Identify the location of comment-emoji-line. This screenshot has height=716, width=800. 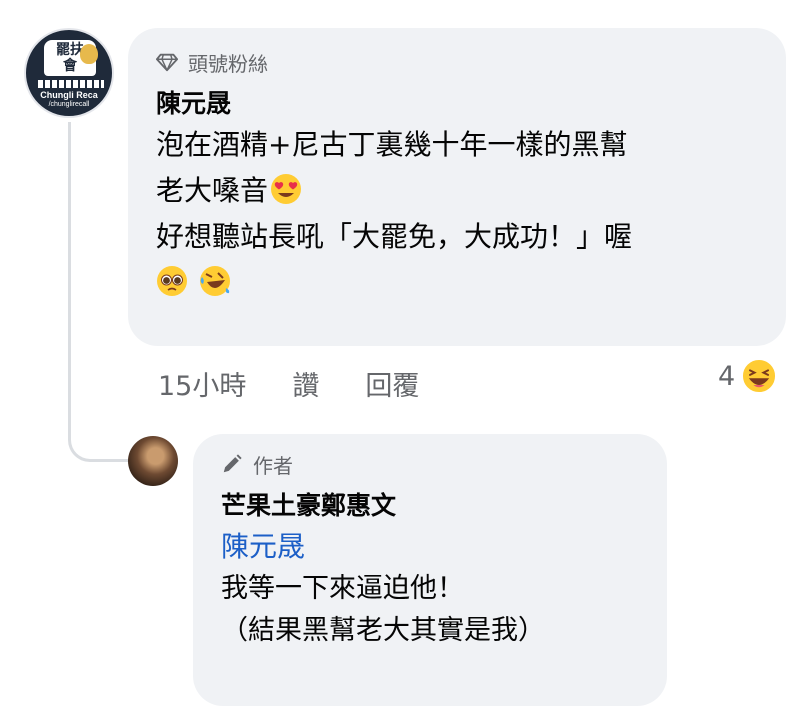
(457, 283).